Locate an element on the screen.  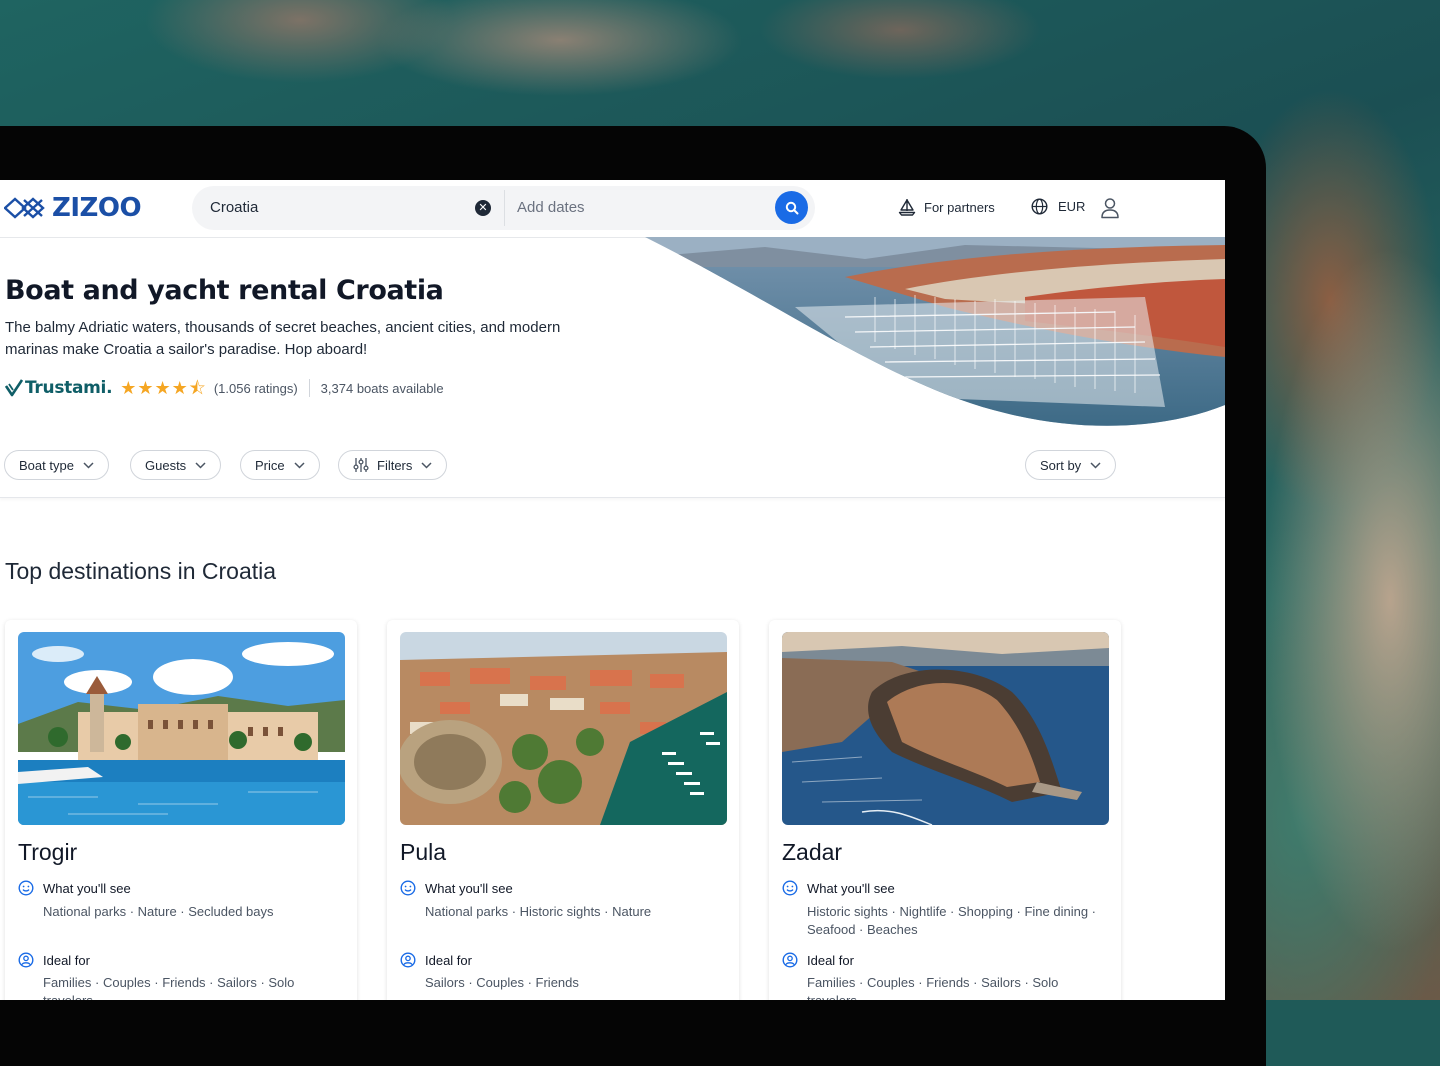
what-youll-see-text: National parks · Nature · Secluded bays is located at coordinates (158, 911).